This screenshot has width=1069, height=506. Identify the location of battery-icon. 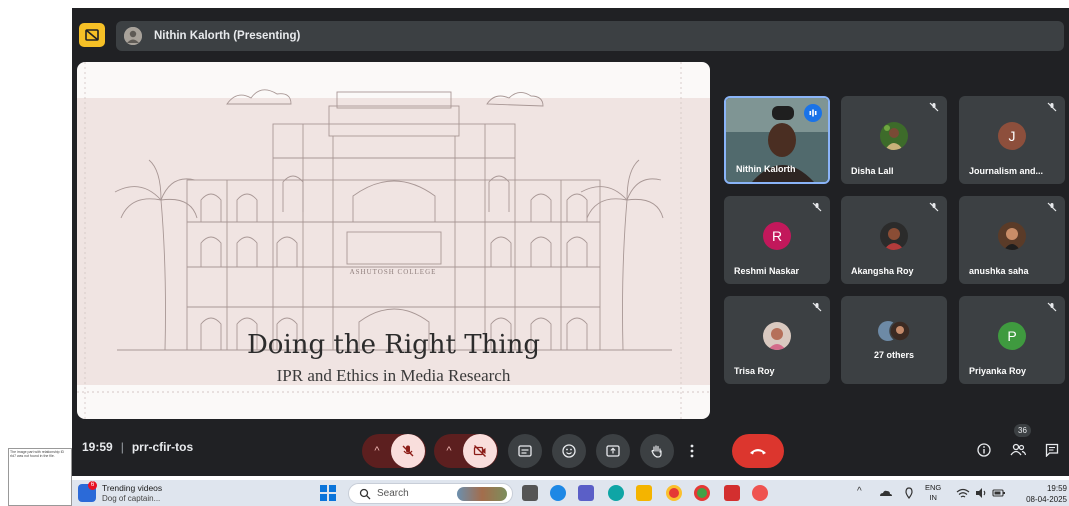
(999, 493).